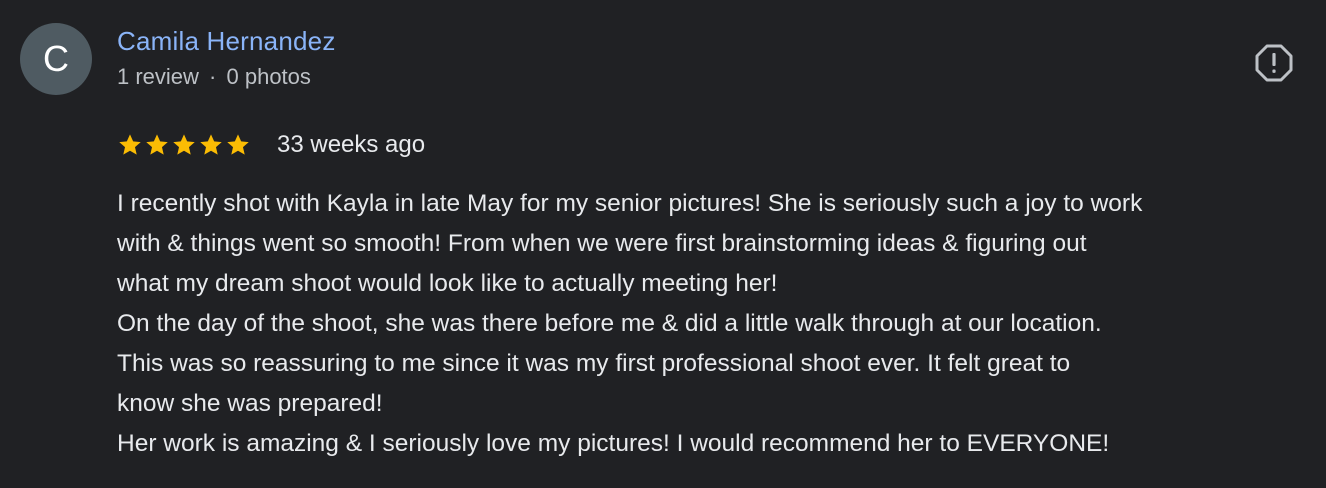 The width and height of the screenshot is (1326, 488). I want to click on reviewer-meta: 1 review · 0 photos, so click(214, 77).